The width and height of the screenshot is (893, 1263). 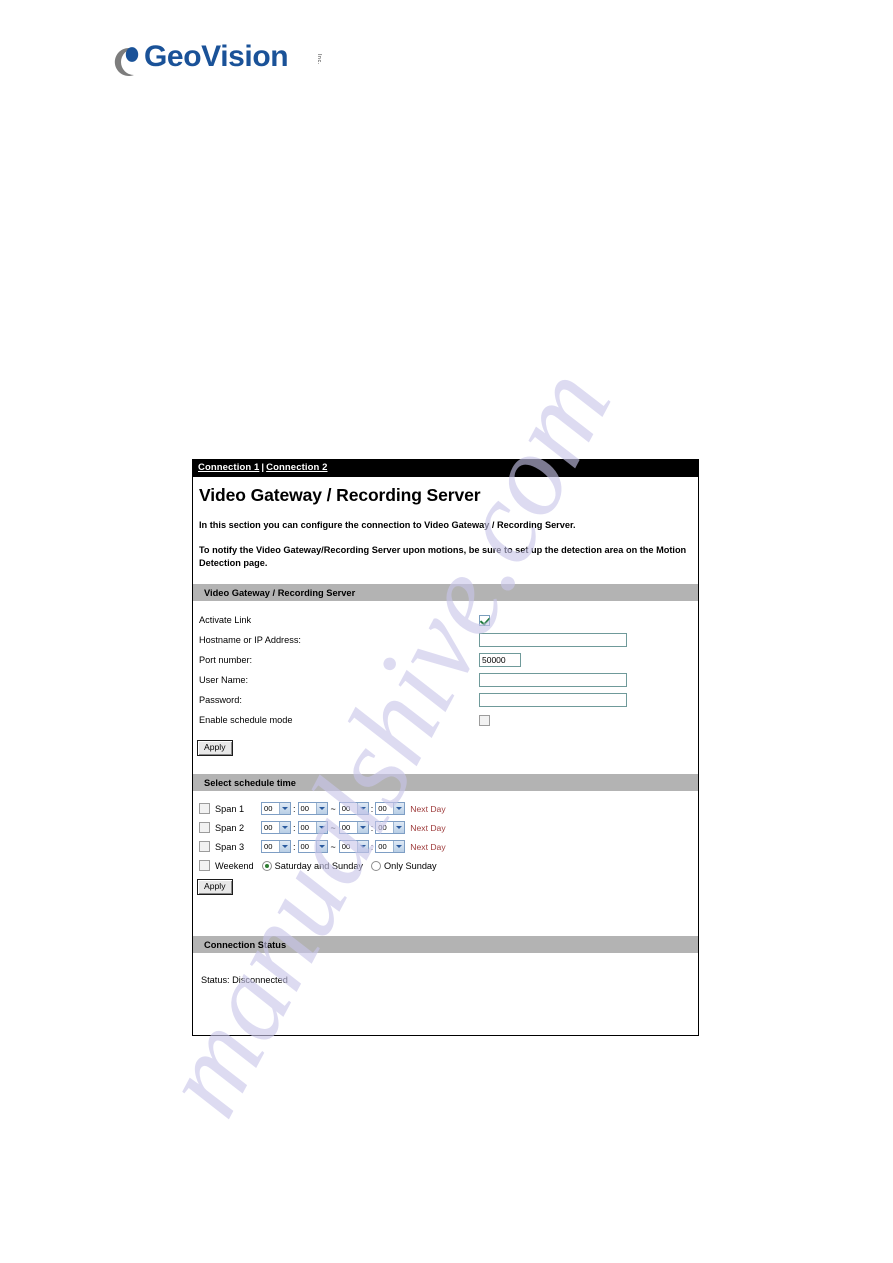 What do you see at coordinates (230, 846) in the screenshot?
I see `label-span-3: Span 3` at bounding box center [230, 846].